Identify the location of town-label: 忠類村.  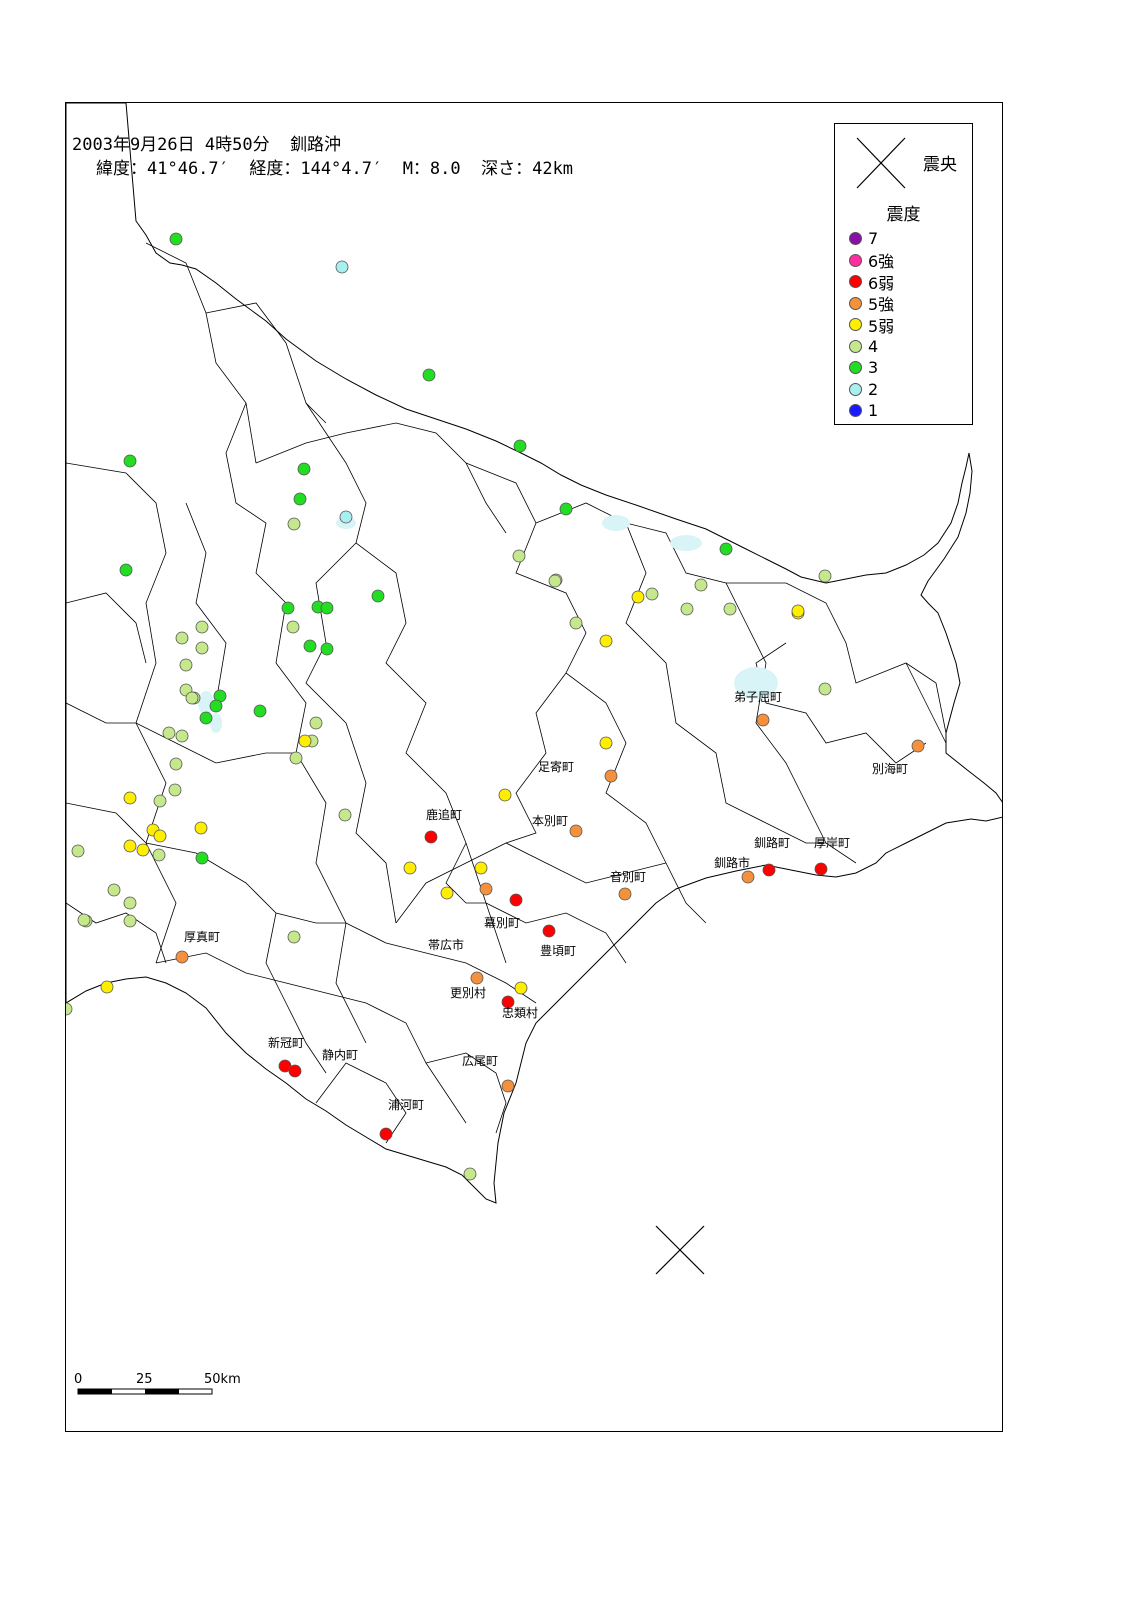
(520, 1013).